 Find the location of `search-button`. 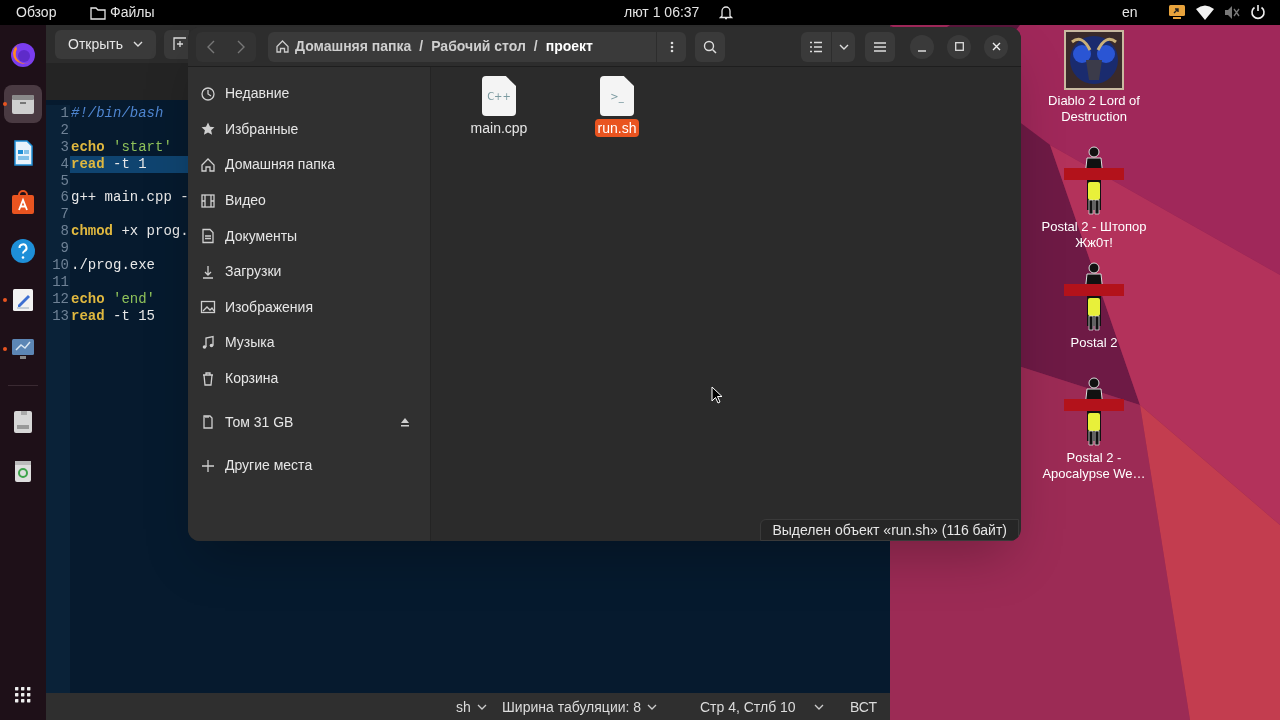

search-button is located at coordinates (710, 46).